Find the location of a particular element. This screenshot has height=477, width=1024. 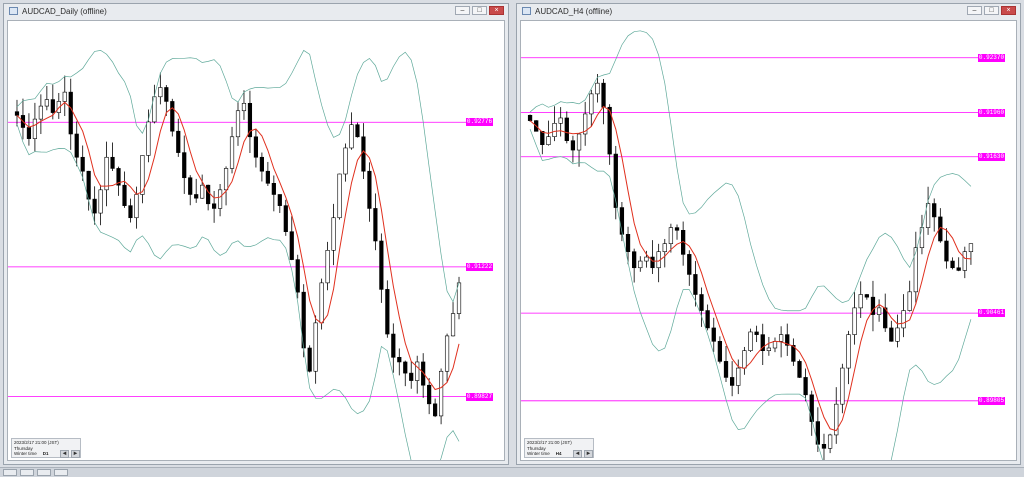

price-level-label: 0.91960 is located at coordinates (991, 112).